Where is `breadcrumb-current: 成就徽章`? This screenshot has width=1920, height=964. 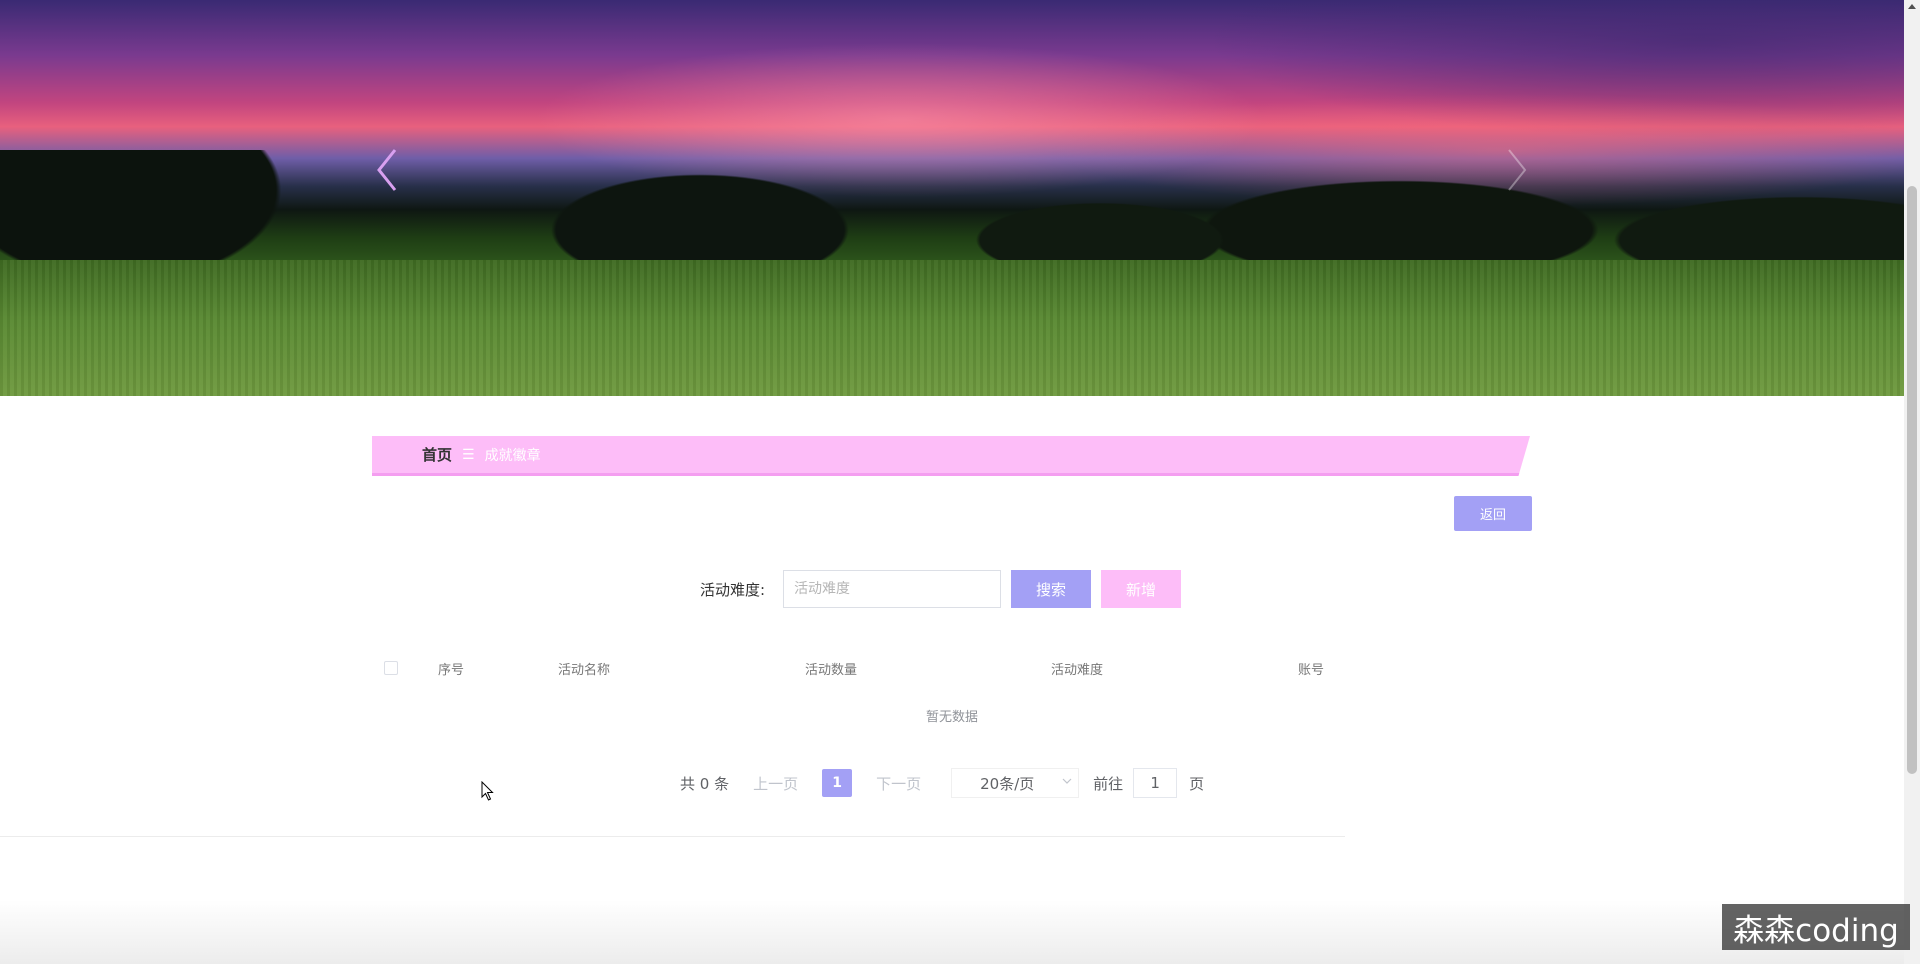
breadcrumb-current: 成就徽章 is located at coordinates (512, 455).